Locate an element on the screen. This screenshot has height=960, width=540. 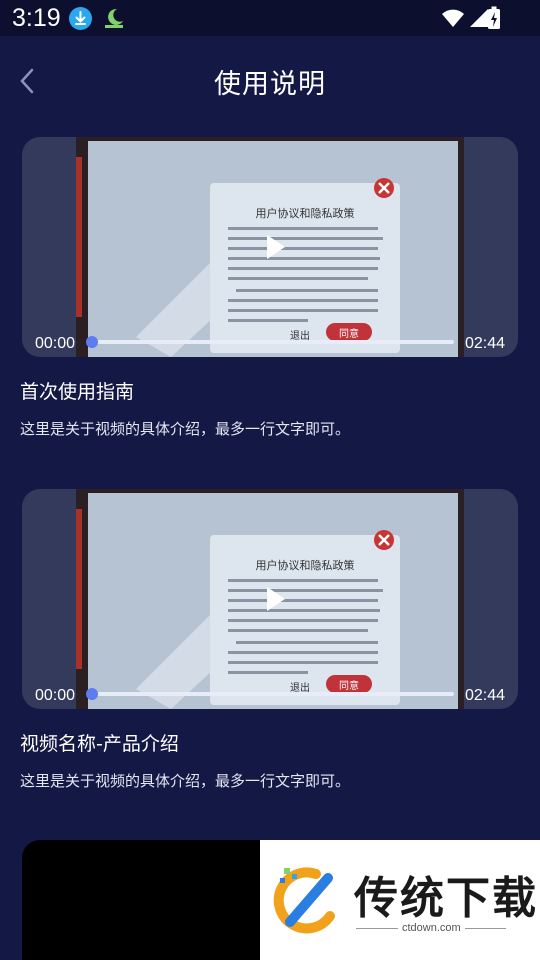
download-icon is located at coordinates (80, 18).